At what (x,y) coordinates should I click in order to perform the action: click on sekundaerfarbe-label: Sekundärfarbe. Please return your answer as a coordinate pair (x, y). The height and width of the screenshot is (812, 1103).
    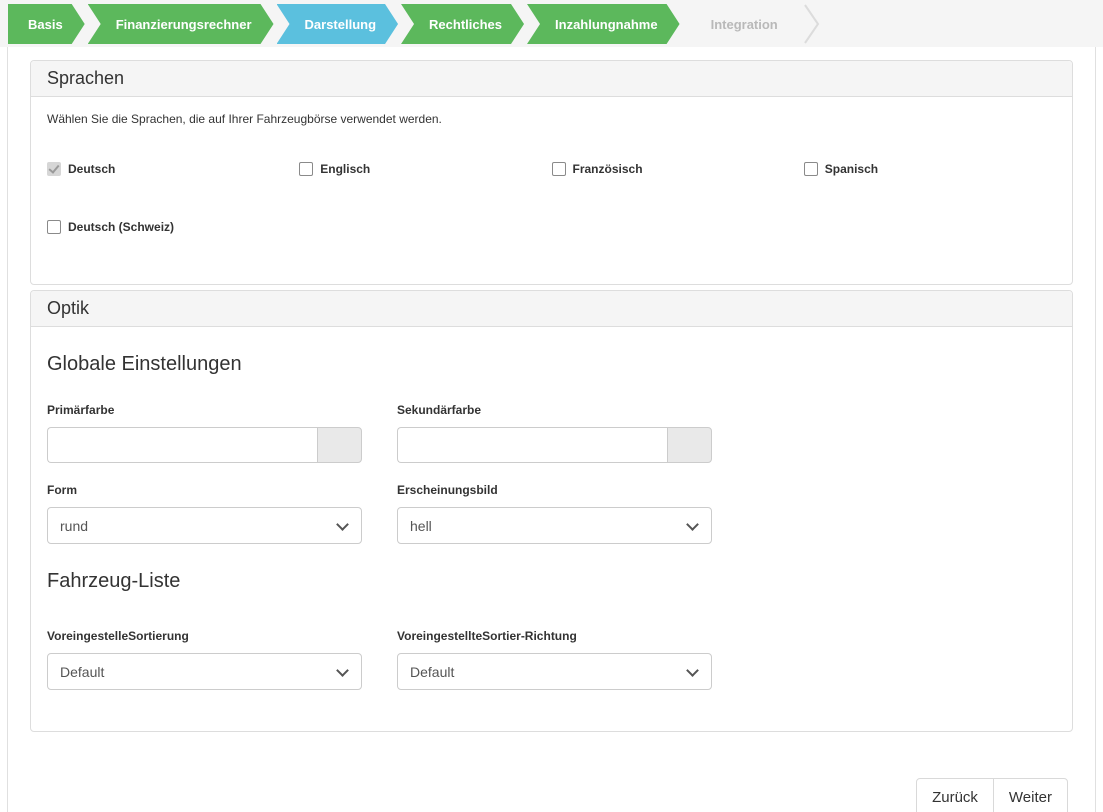
    Looking at the image, I should click on (439, 410).